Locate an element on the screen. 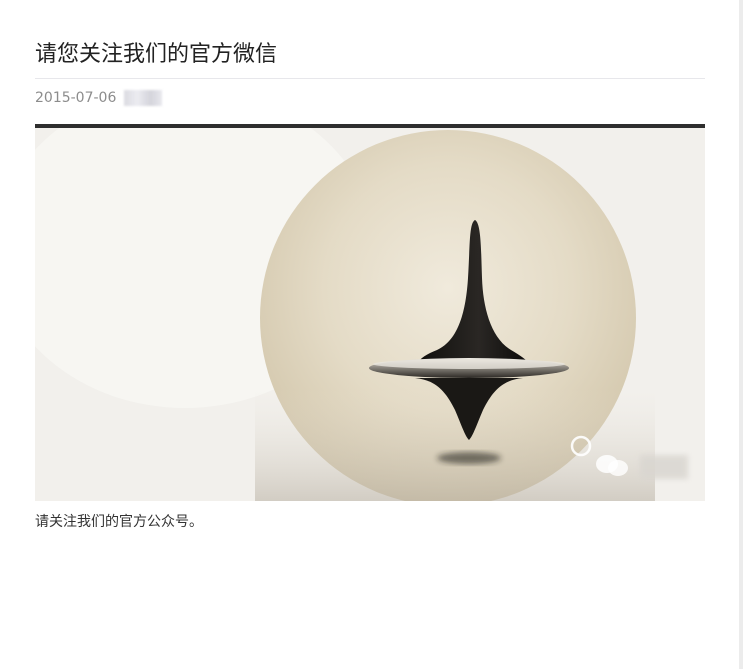  article-title: 请您关注我们的官方微信 is located at coordinates (156, 54).